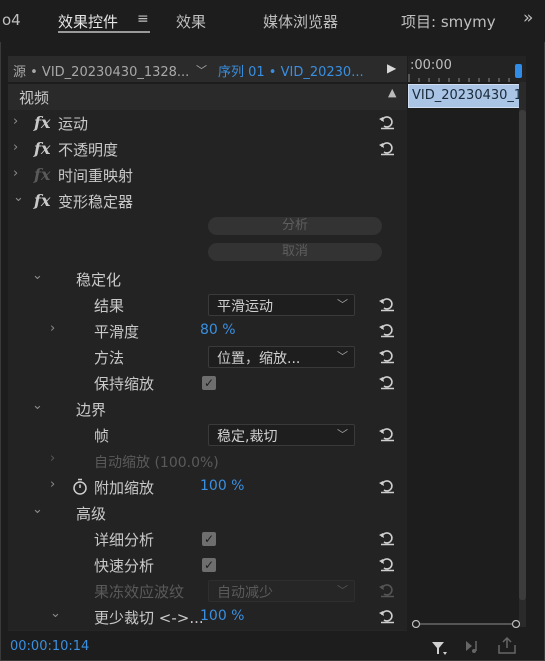 Image resolution: width=545 pixels, height=661 pixels. Describe the element at coordinates (191, 21) in the screenshot. I see `tab-effects: 效果` at that location.